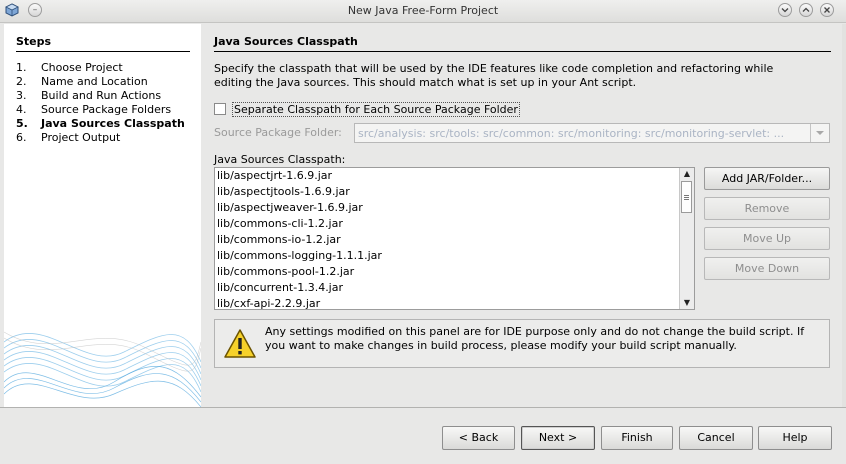 Image resolution: width=846 pixels, height=464 pixels. What do you see at coordinates (240, 343) in the screenshot?
I see `warning-icon` at bounding box center [240, 343].